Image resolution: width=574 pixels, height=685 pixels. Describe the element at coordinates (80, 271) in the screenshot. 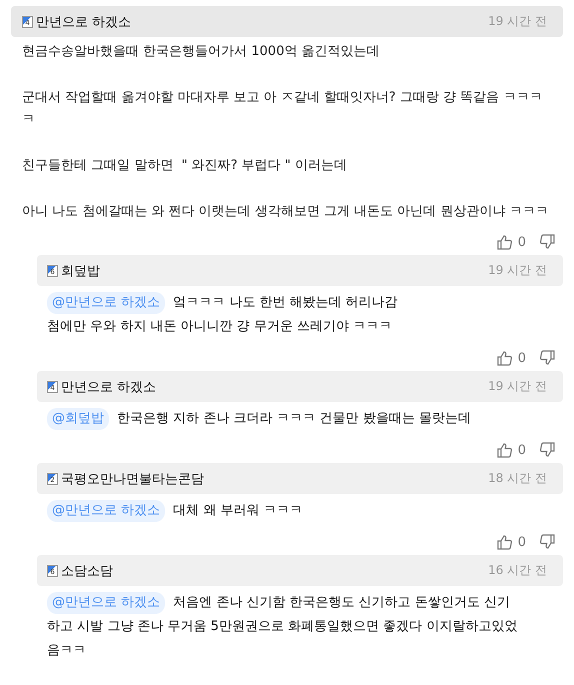

I see `author-name: 회덮밥` at that location.